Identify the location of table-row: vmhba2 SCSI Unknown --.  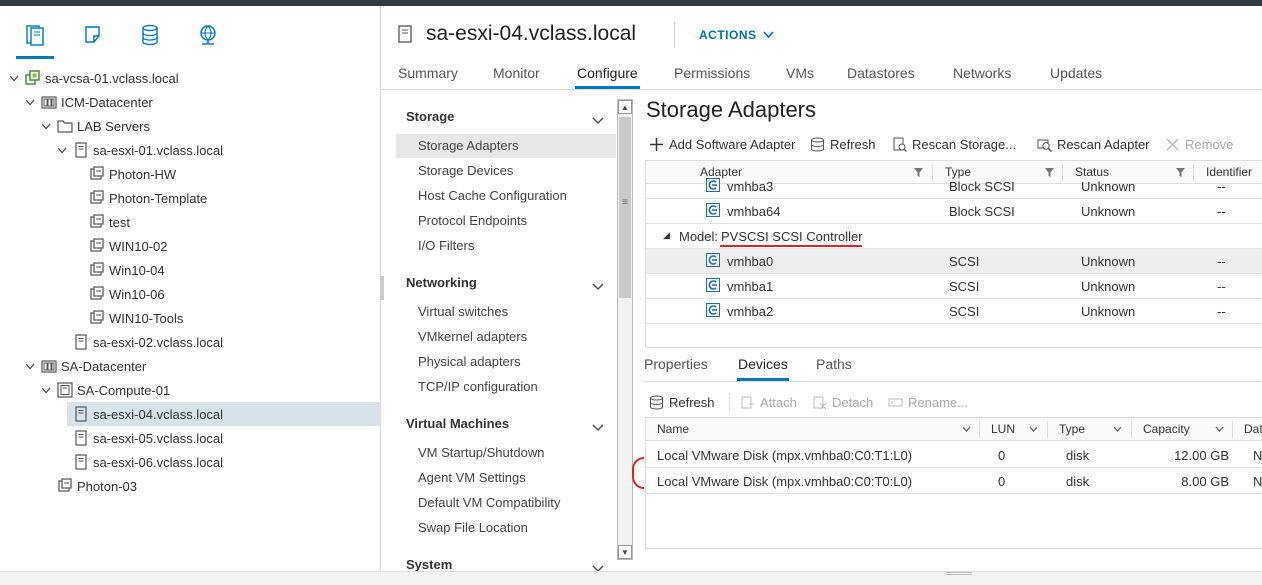
(954, 311).